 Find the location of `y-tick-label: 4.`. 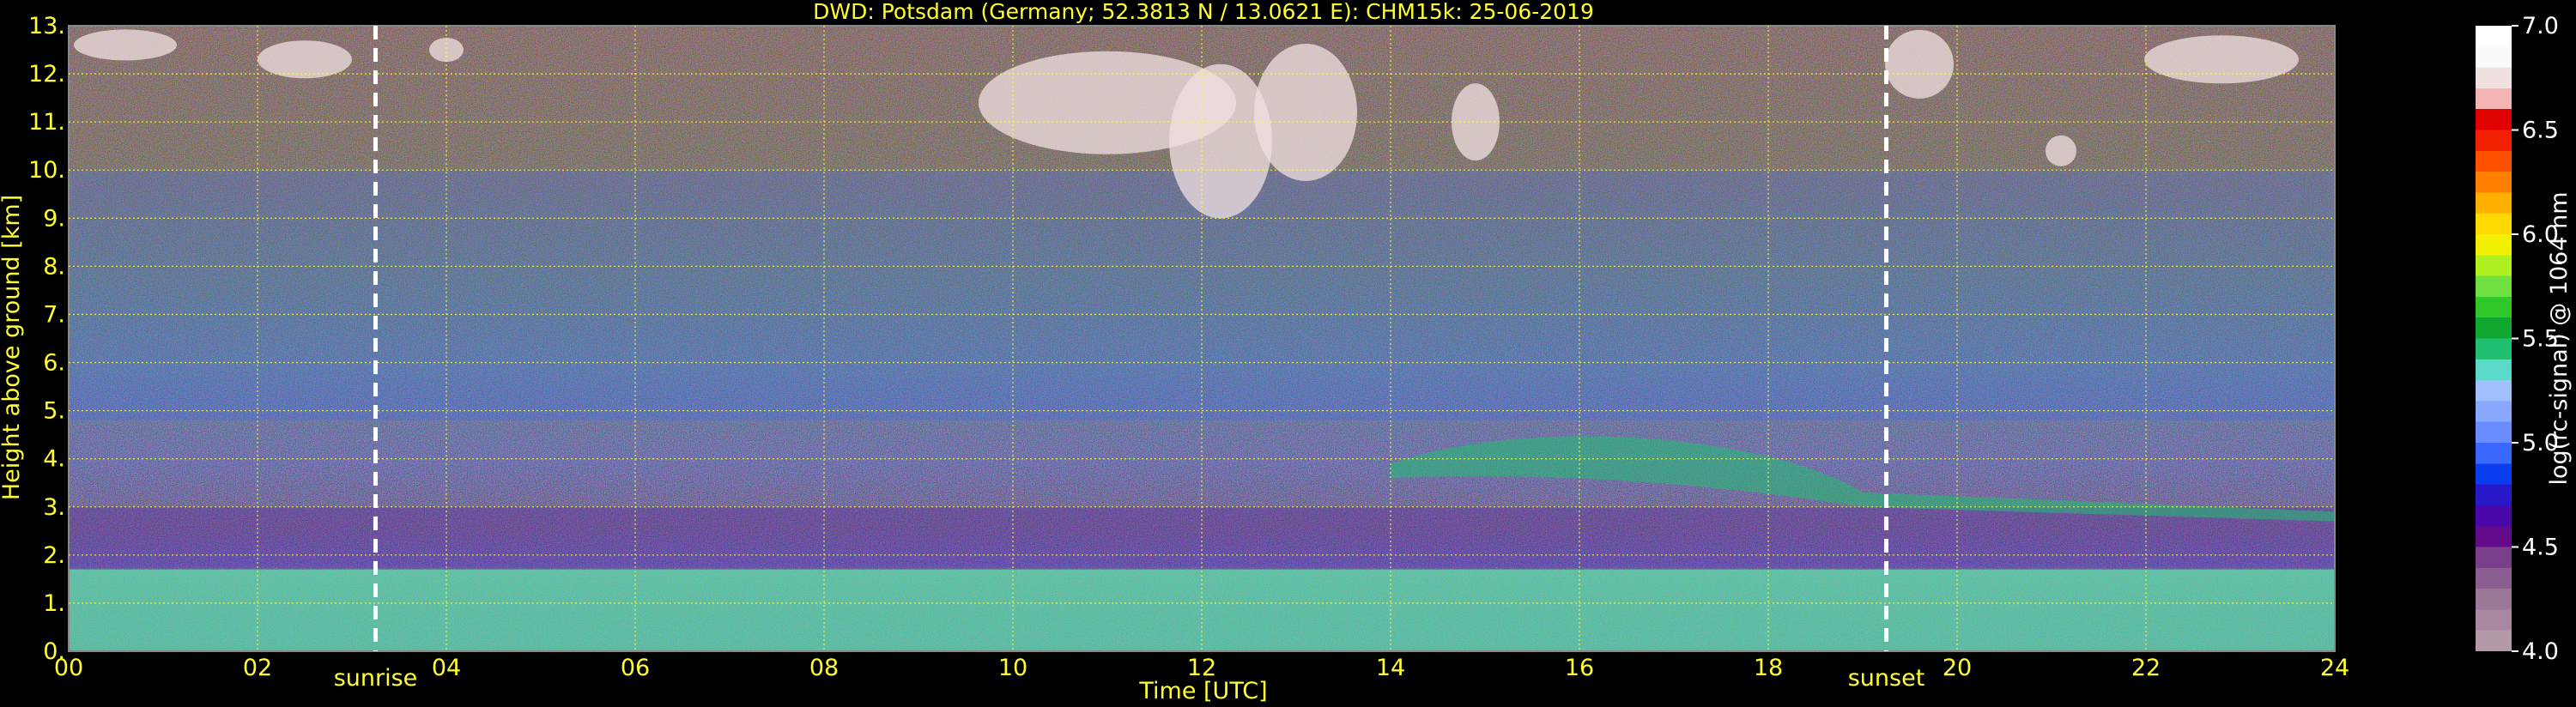

y-tick-label: 4. is located at coordinates (54, 460).